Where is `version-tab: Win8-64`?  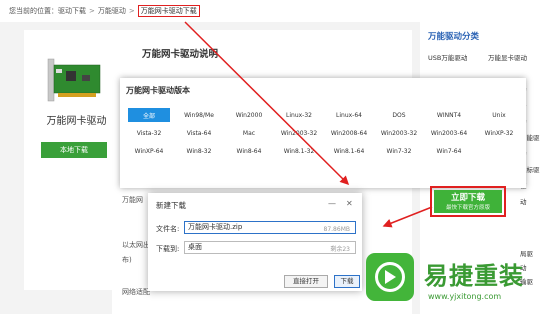
version-tab: Win8-64 is located at coordinates (249, 151).